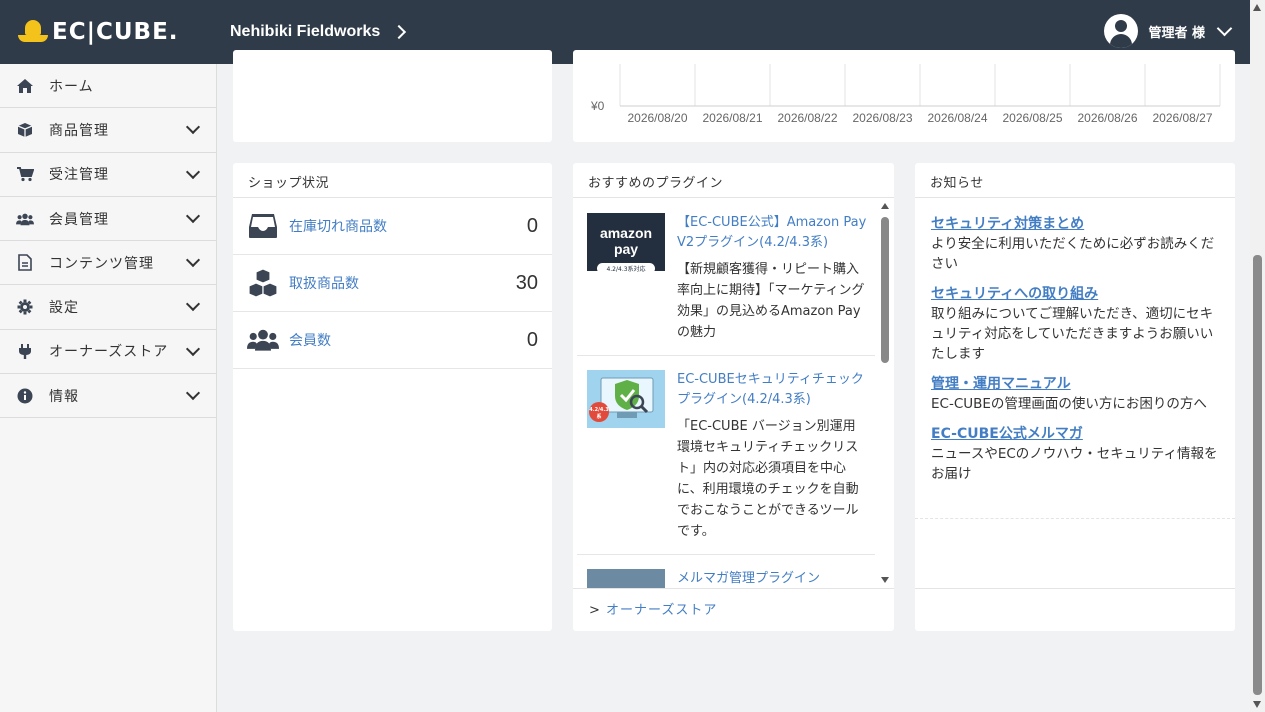  What do you see at coordinates (392, 96) in the screenshot?
I see `summary-card` at bounding box center [392, 96].